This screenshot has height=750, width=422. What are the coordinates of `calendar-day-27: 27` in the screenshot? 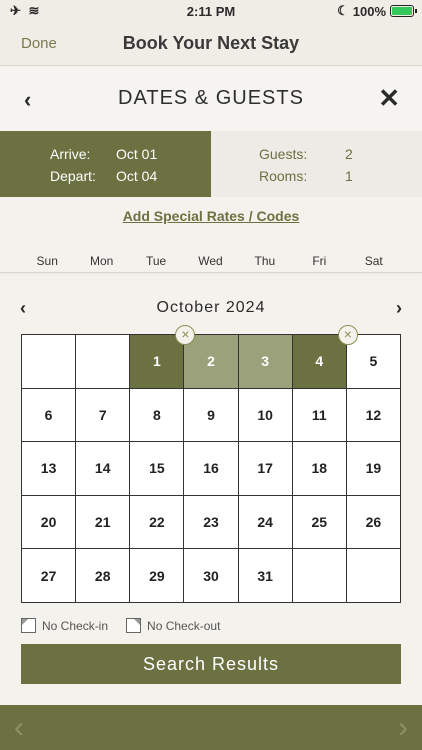 It's located at (49, 576).